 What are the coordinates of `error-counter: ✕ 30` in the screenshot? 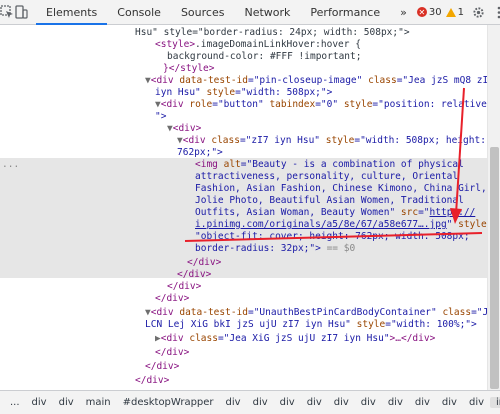 It's located at (429, 12).